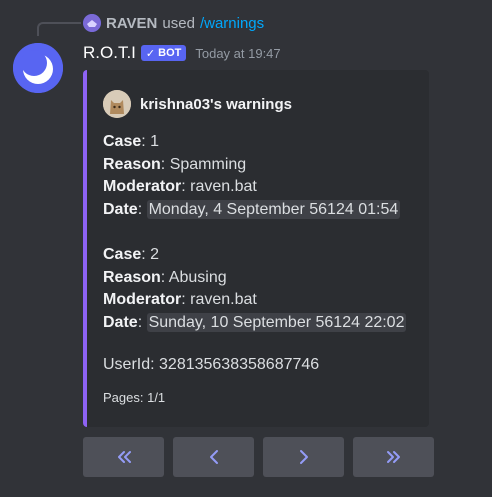  I want to click on bot-tag-label: BOT, so click(170, 53).